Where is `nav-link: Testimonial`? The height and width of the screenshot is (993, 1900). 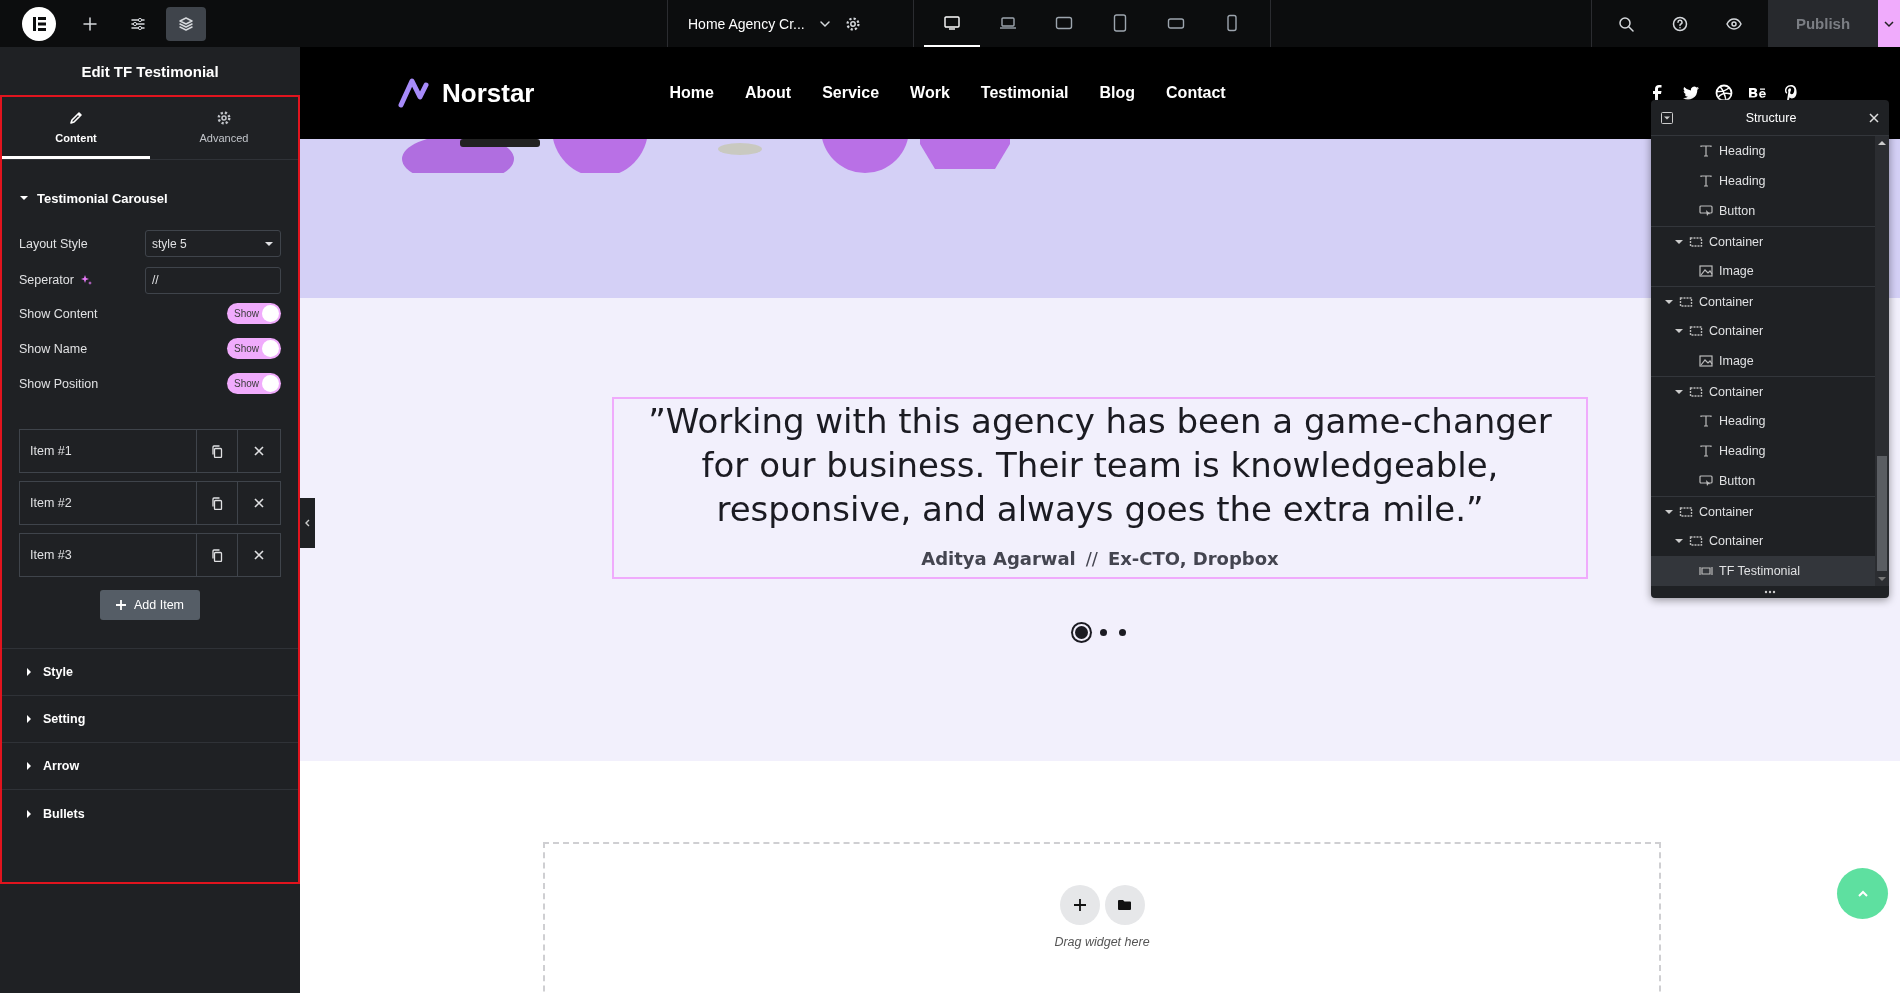
nav-link: Testimonial is located at coordinates (1024, 93).